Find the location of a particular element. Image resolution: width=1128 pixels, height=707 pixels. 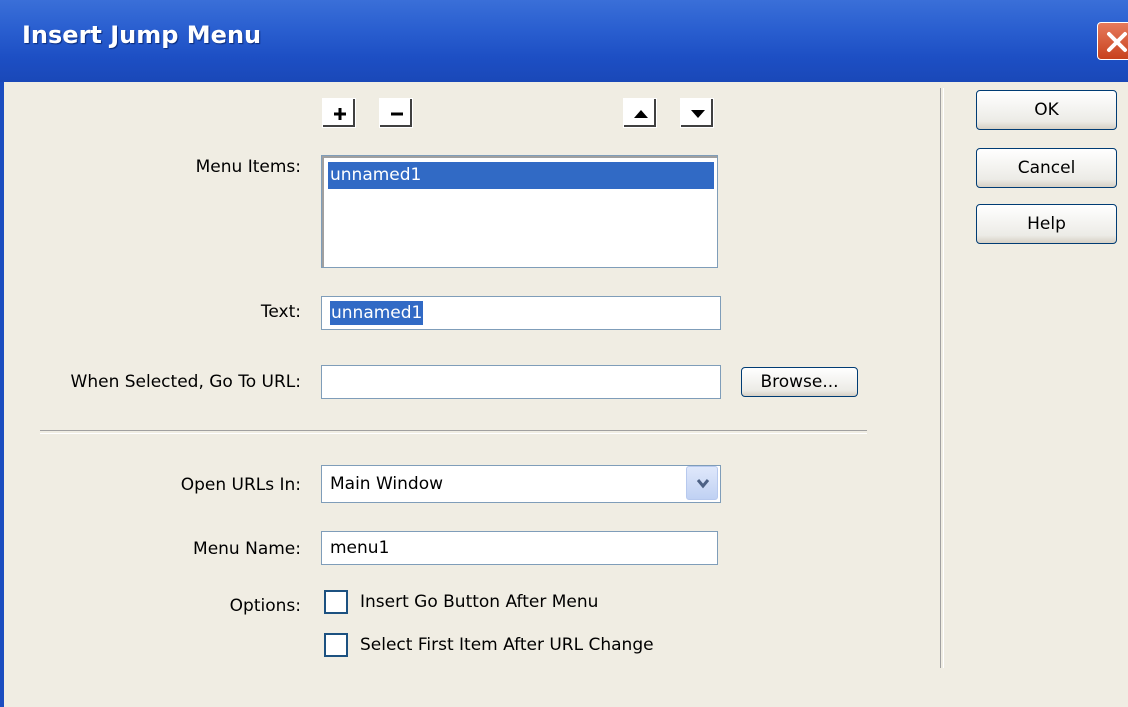

url-field is located at coordinates (521, 382).